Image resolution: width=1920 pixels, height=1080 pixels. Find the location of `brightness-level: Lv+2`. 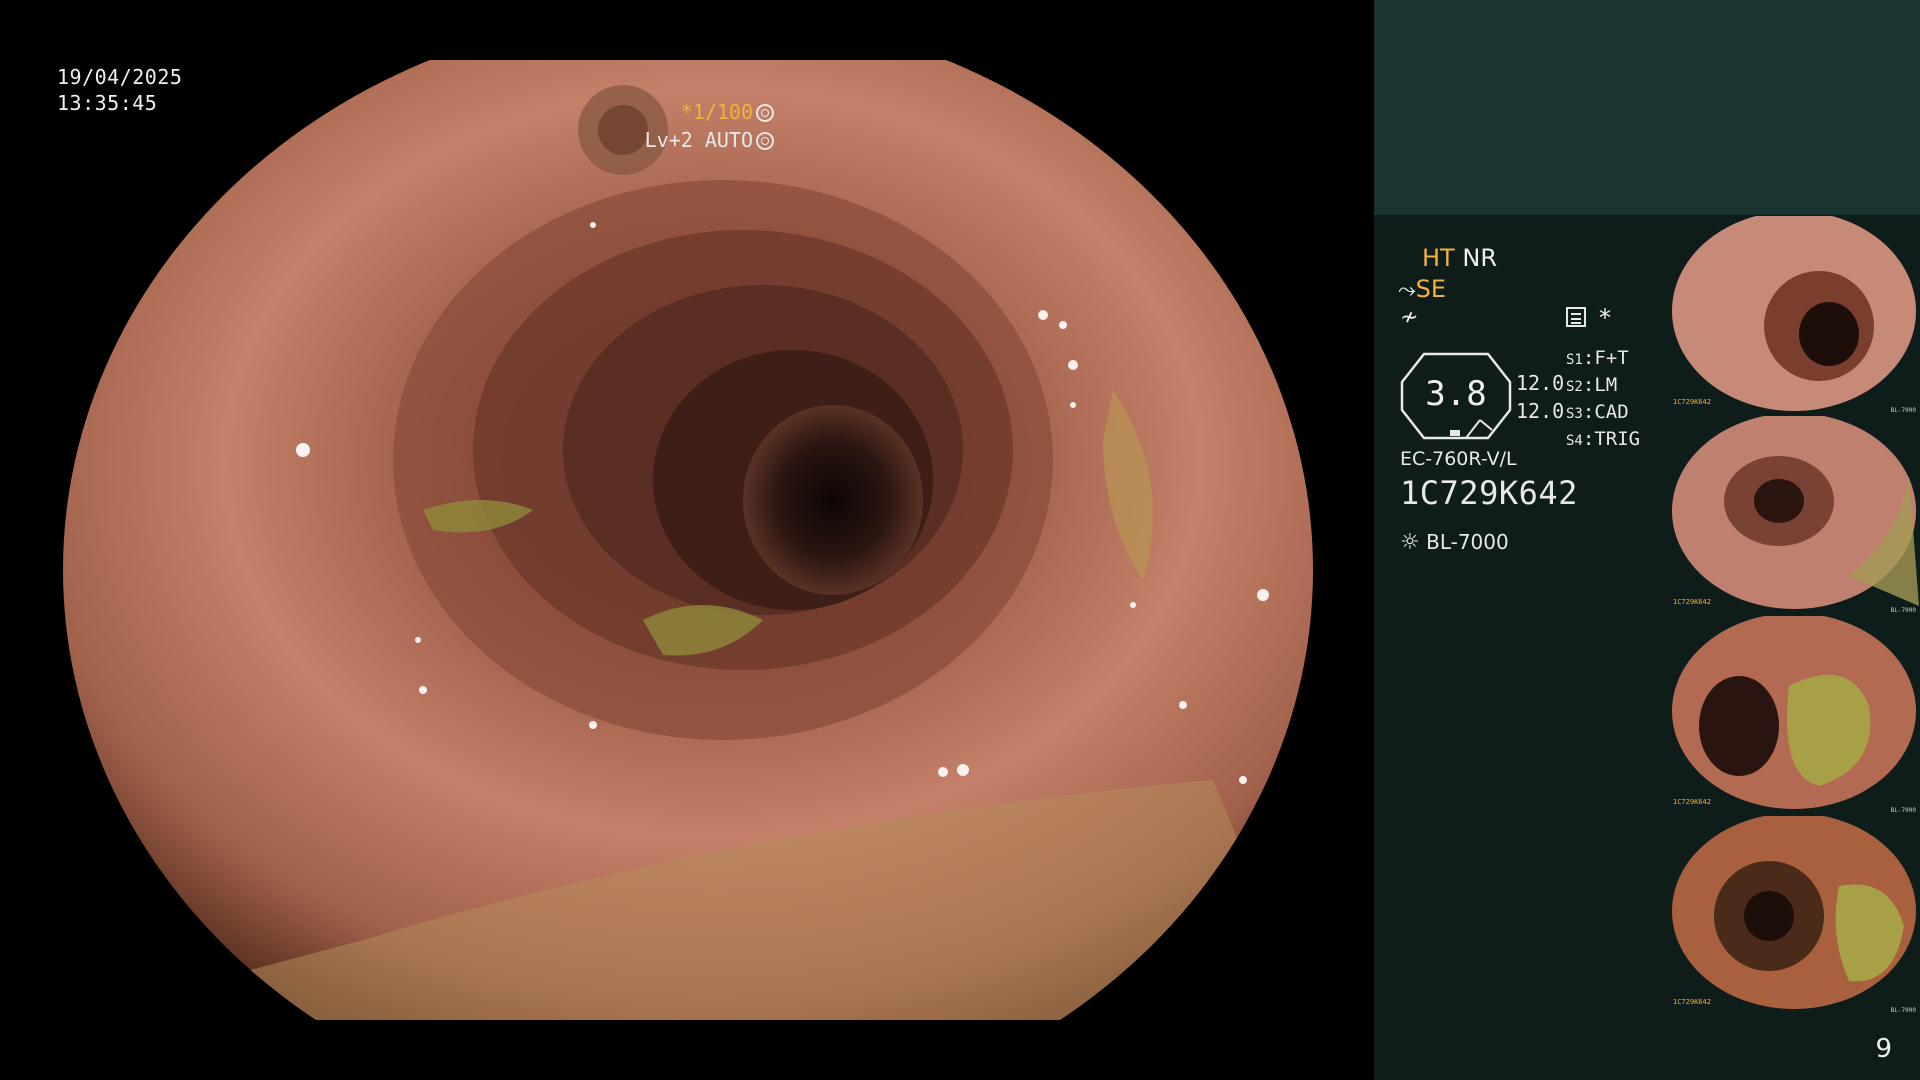

brightness-level: Lv+2 is located at coordinates (668, 140).